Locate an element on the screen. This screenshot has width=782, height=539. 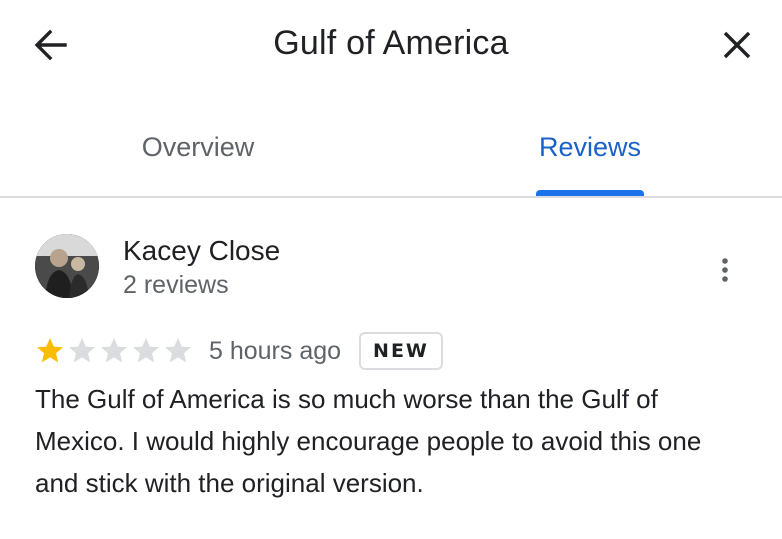
more-options-button is located at coordinates (725, 270).